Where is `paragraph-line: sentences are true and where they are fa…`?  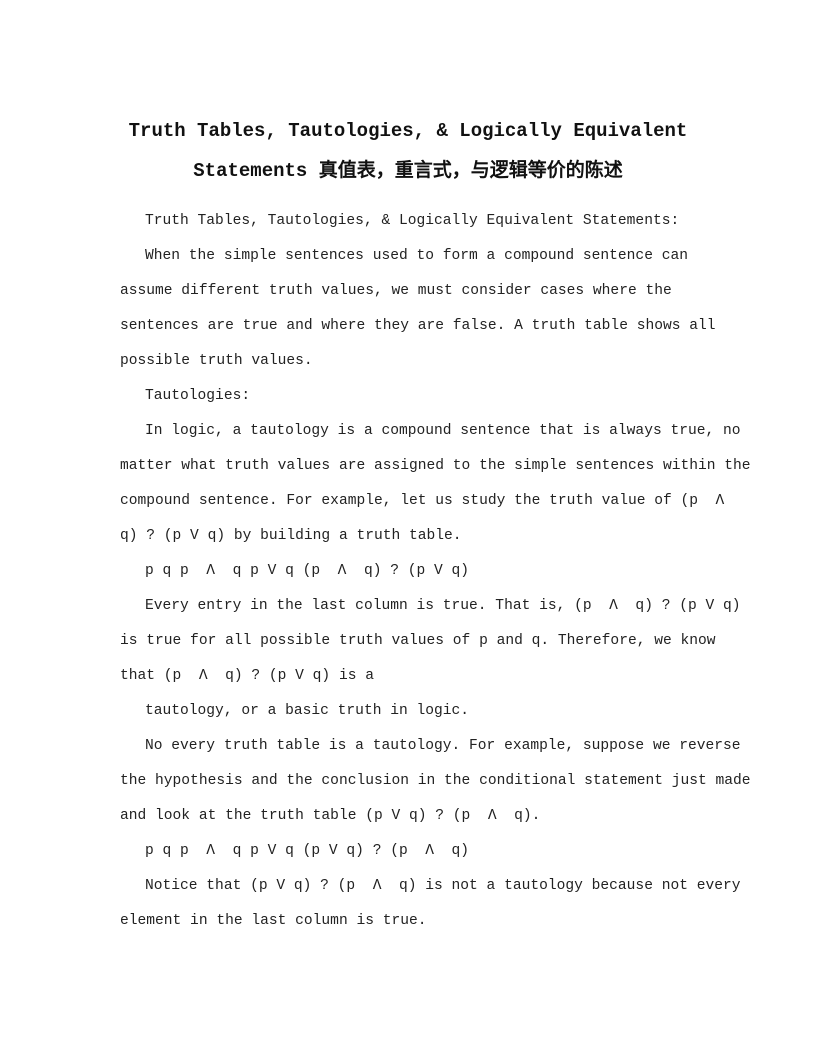
paragraph-line: sentences are true and where they are fa… is located at coordinates (418, 326).